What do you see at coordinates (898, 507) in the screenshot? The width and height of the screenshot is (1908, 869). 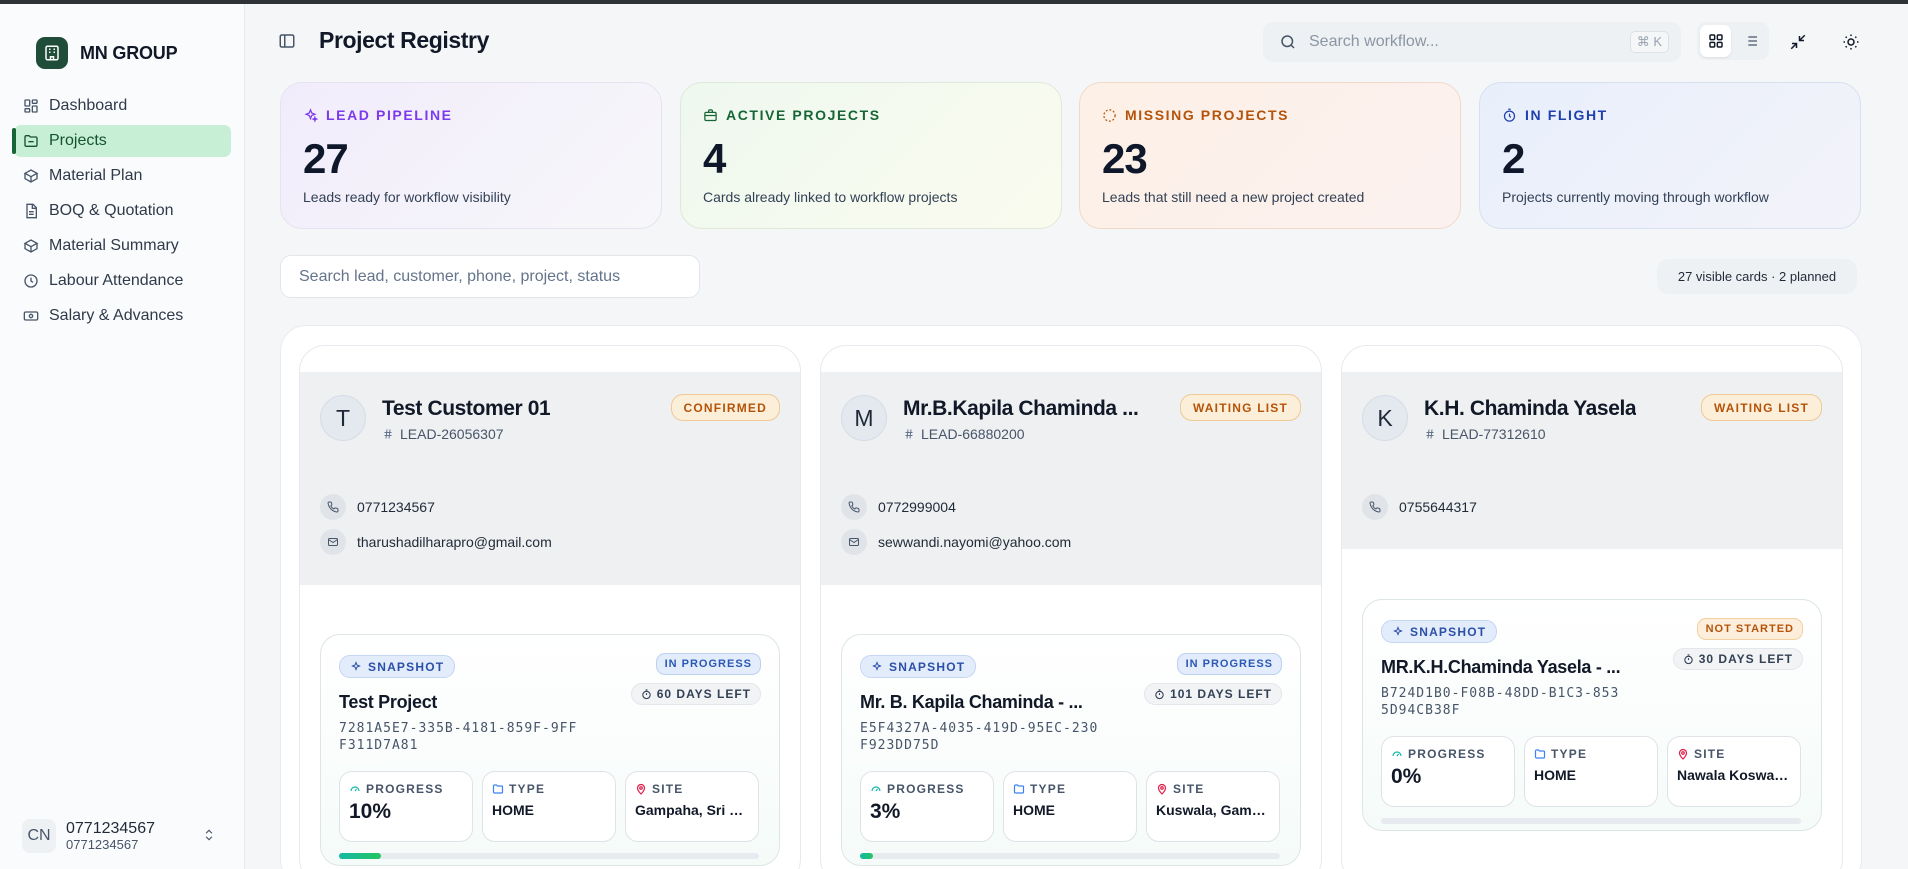 I see `lead-phone: 0772999004` at bounding box center [898, 507].